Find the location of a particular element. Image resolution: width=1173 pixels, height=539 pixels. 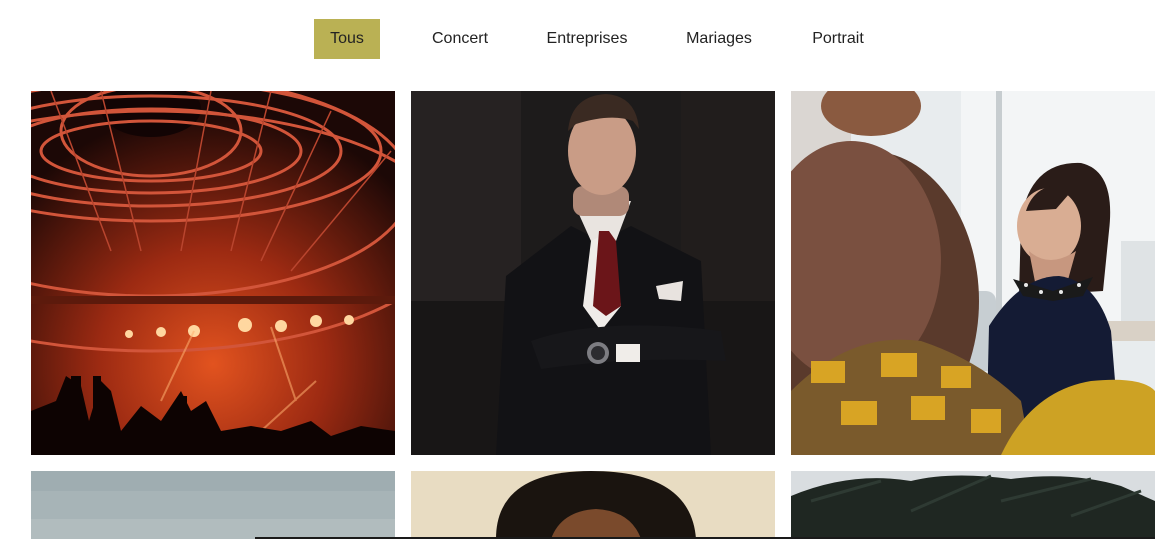

palm-tree-image is located at coordinates (973, 505).